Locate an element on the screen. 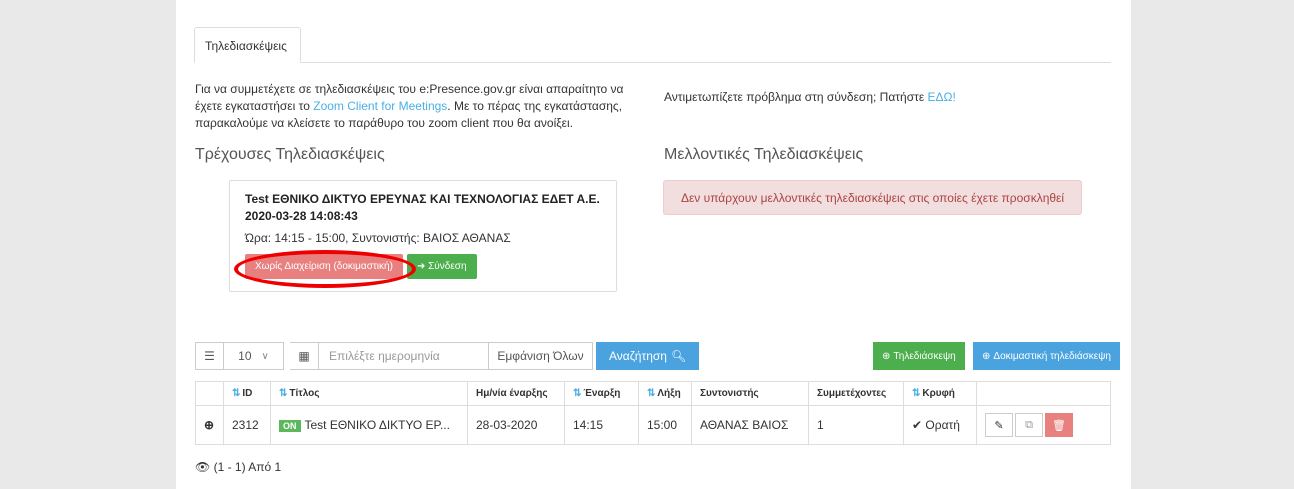 This screenshot has width=1294, height=489. search-button: Αναζήτηση 🔍︎ is located at coordinates (648, 356).